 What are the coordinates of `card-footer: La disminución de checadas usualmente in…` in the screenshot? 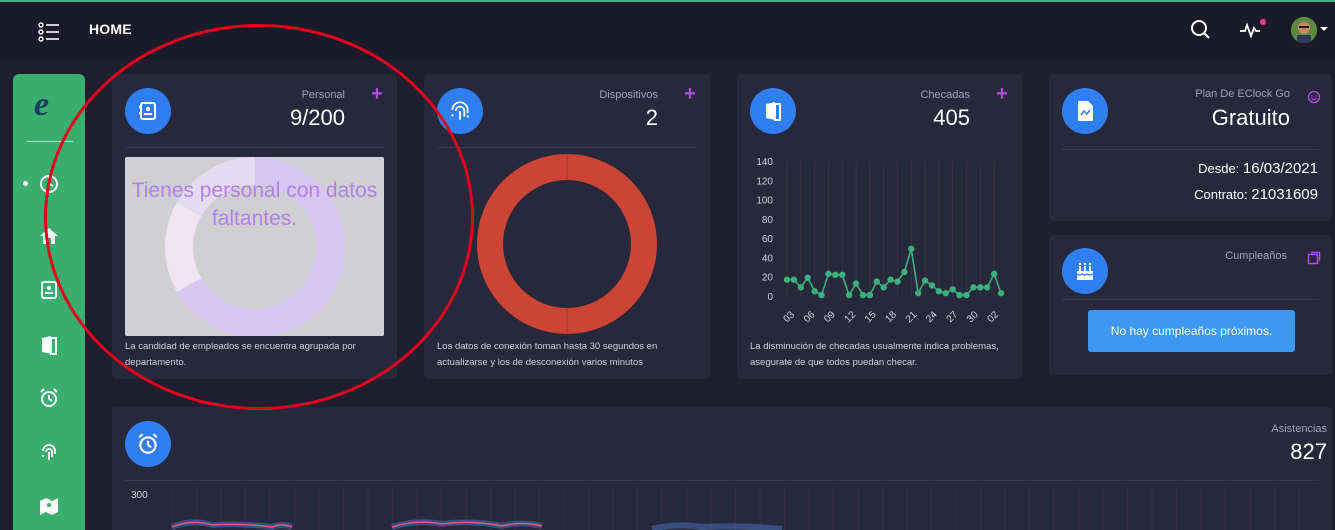 It's located at (874, 354).